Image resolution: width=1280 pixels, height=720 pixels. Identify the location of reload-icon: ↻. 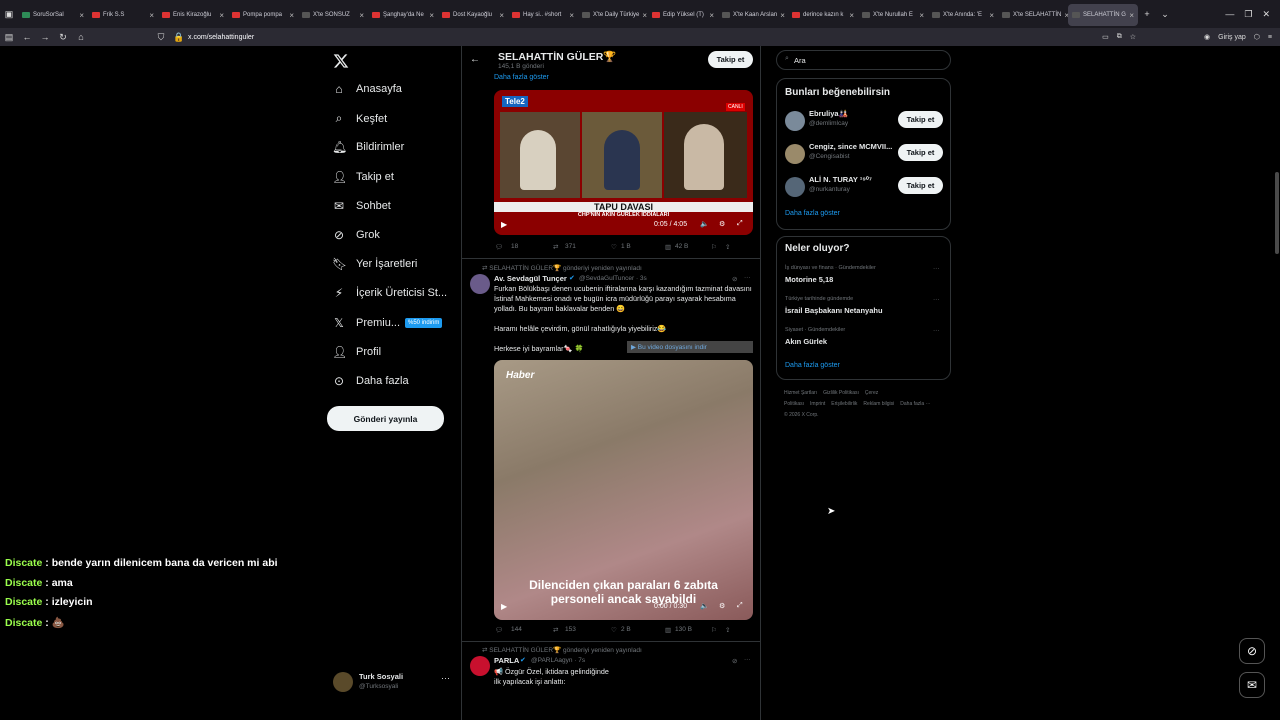
(63, 37).